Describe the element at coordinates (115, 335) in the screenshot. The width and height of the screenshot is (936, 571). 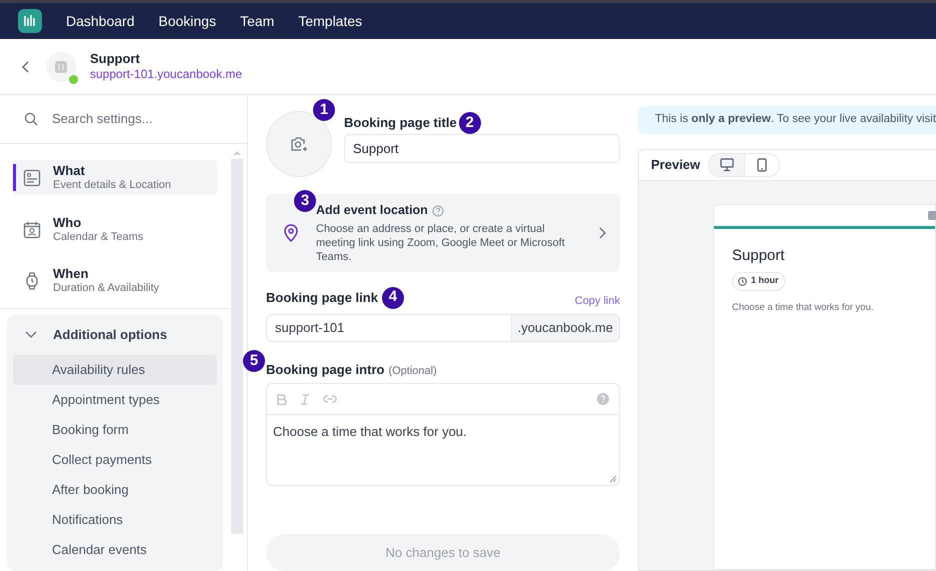
I see `options-toggle: Additional options` at that location.